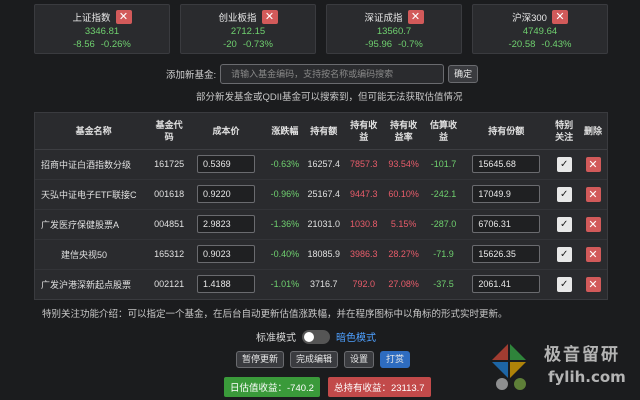  Describe the element at coordinates (329, 97) in the screenshot. I see `search-hint: 部分新发基金或QDII基金可以搜索到，但可能无法获取估值情况` at that location.